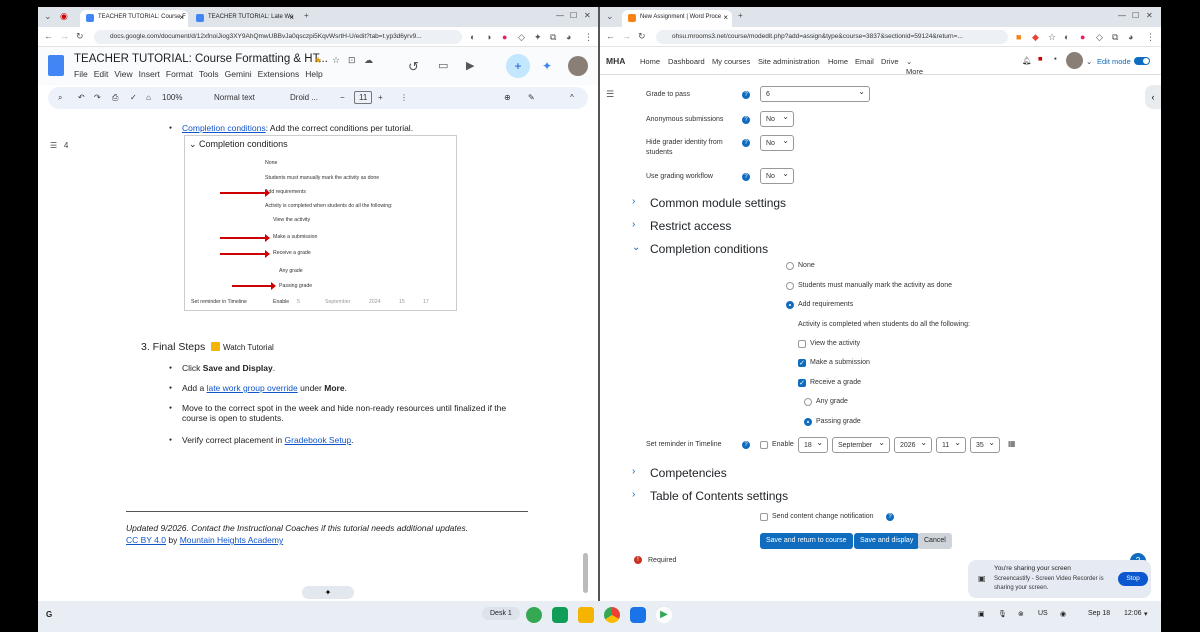  Describe the element at coordinates (638, 615) in the screenshot. I see `files-app-icon` at that location.